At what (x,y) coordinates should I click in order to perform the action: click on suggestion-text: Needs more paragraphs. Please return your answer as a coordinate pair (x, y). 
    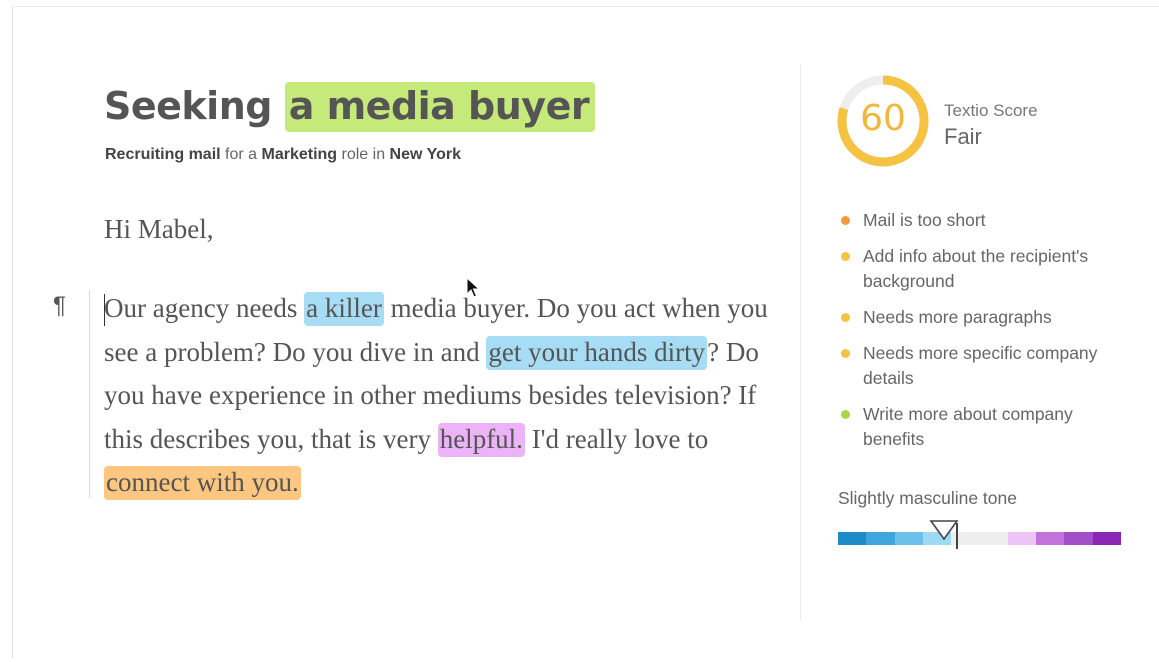
    Looking at the image, I should click on (957, 317).